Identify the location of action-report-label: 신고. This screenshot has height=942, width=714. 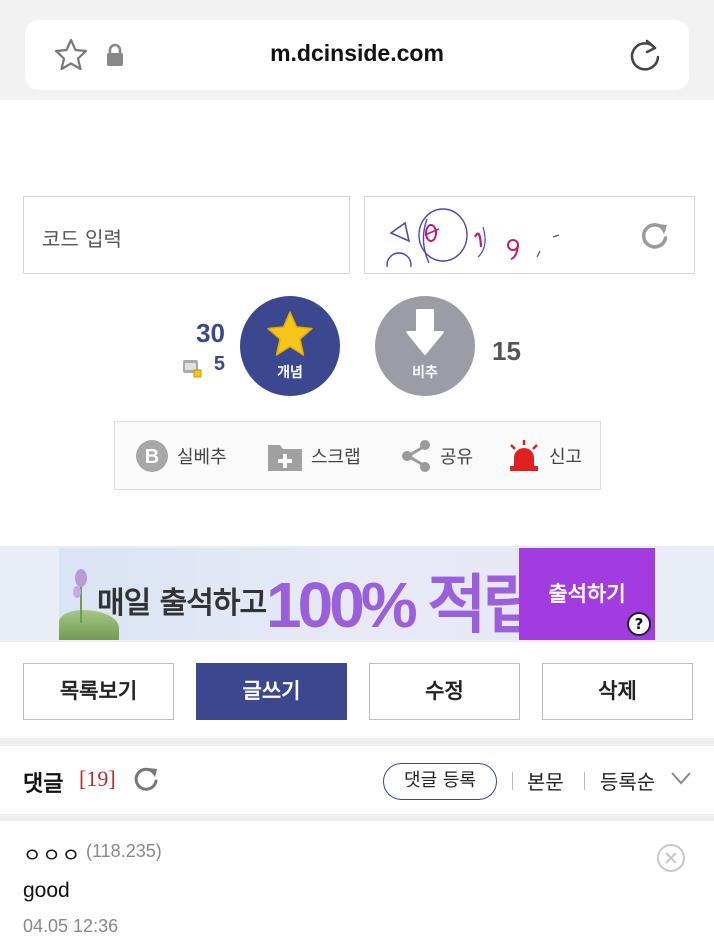
(566, 457).